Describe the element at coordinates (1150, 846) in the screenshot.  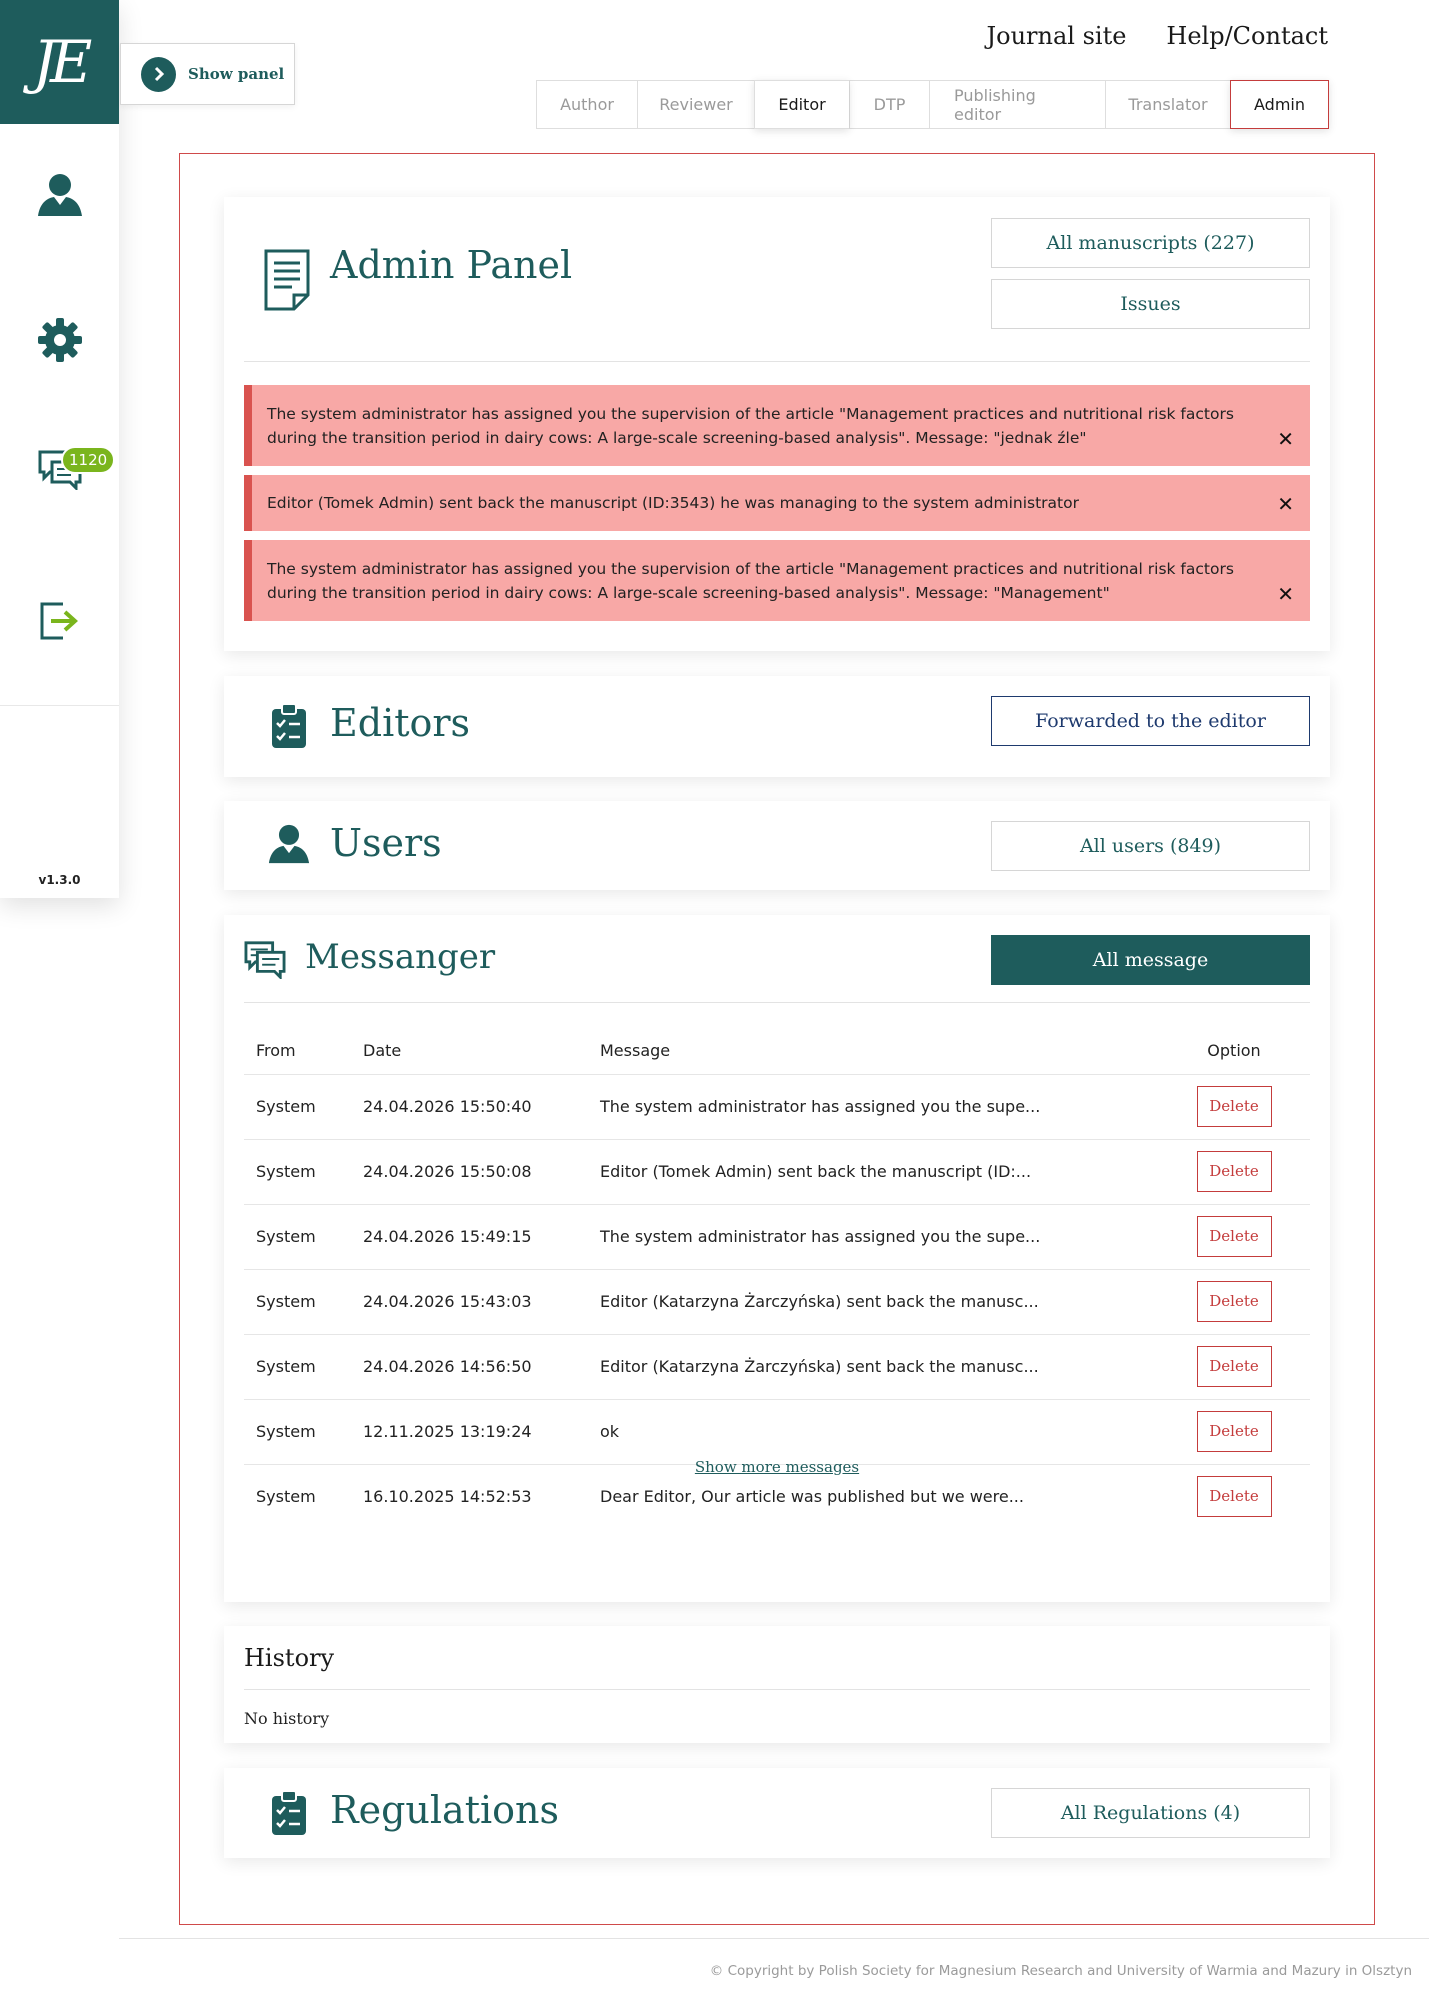
I see `all-users-button: All users (849)` at that location.